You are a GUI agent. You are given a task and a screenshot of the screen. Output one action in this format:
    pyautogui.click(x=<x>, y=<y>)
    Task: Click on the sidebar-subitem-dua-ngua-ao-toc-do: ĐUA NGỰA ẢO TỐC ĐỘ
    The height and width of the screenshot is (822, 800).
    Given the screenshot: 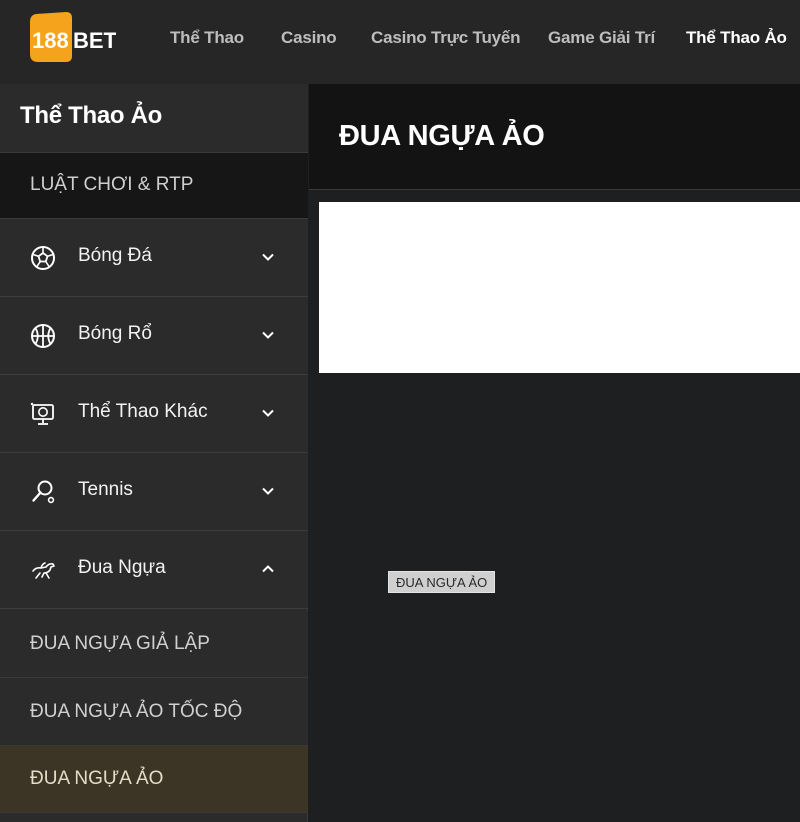 What is the action you would take?
    pyautogui.click(x=154, y=712)
    